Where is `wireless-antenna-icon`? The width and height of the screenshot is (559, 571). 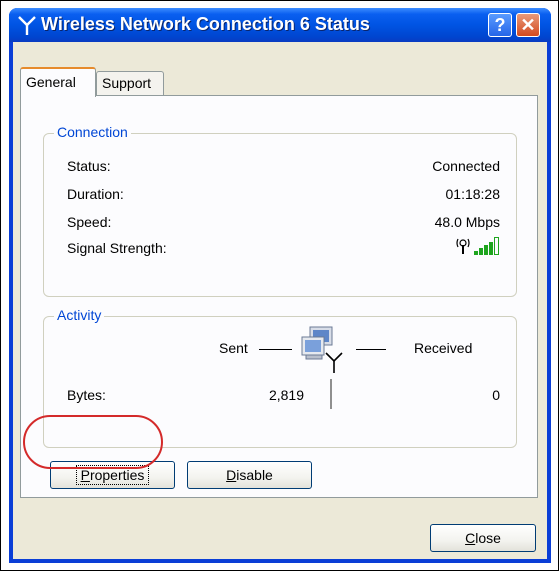 wireless-antenna-icon is located at coordinates (27, 25).